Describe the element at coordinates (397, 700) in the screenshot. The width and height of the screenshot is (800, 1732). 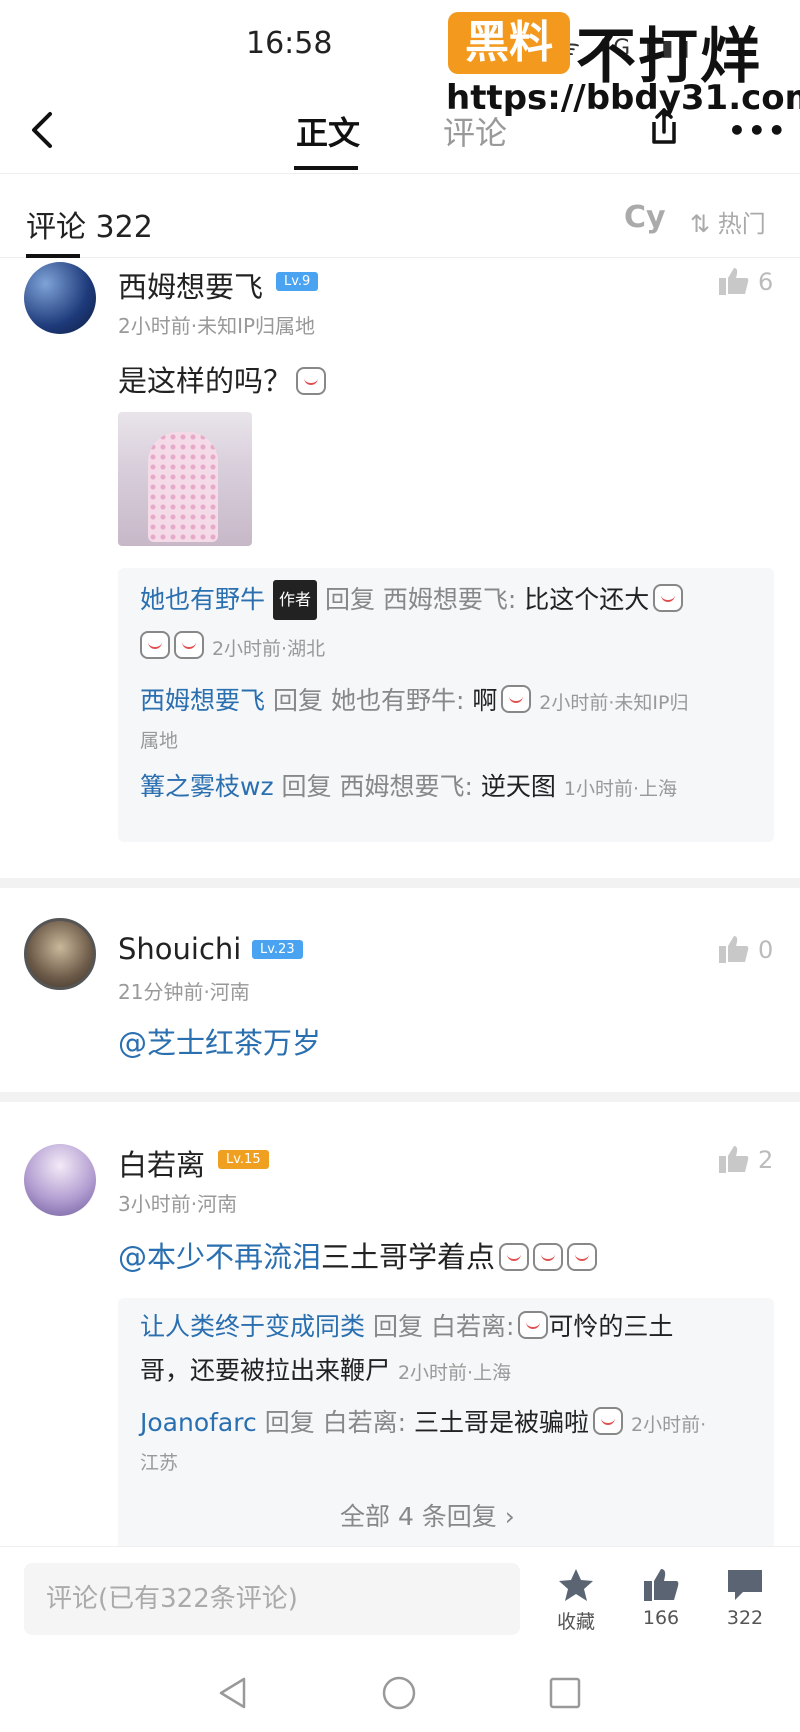
I see `reply-target: 她也有野牛:` at that location.